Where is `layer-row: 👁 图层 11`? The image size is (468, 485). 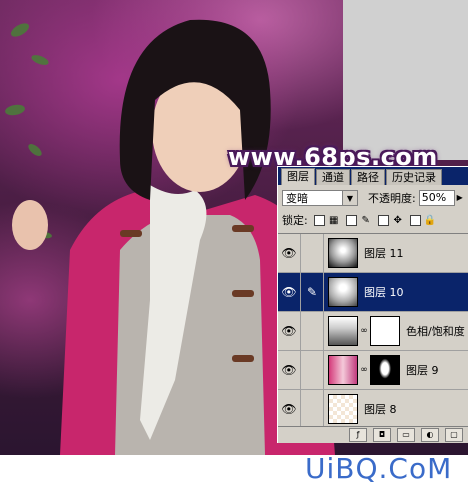
layer-row: 👁 图层 11 is located at coordinates (373, 253).